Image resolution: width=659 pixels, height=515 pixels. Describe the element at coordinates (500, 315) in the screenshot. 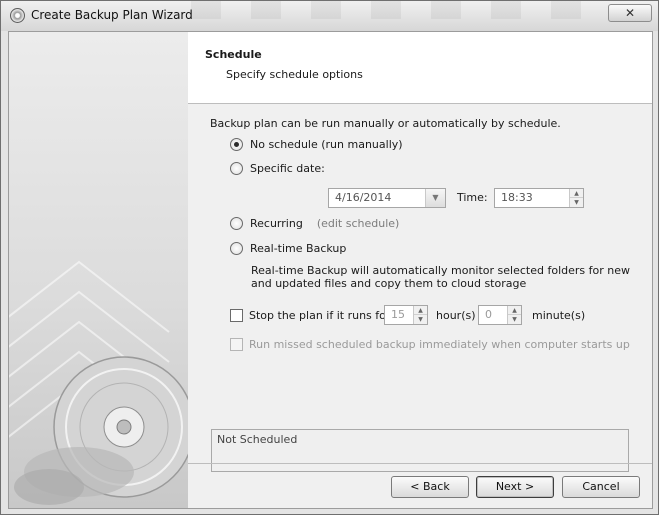

I see `minutes-field: 0 ▲ ▼` at that location.